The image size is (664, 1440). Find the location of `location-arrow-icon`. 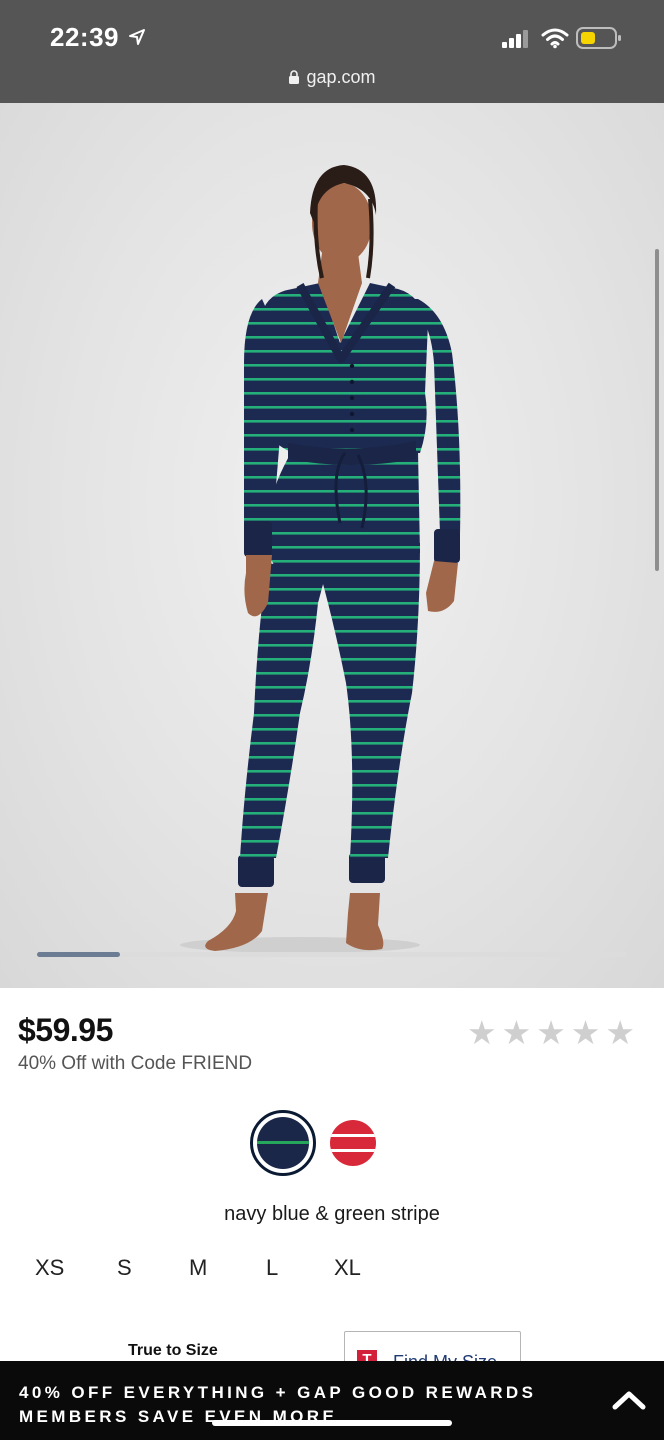

location-arrow-icon is located at coordinates (137, 37).